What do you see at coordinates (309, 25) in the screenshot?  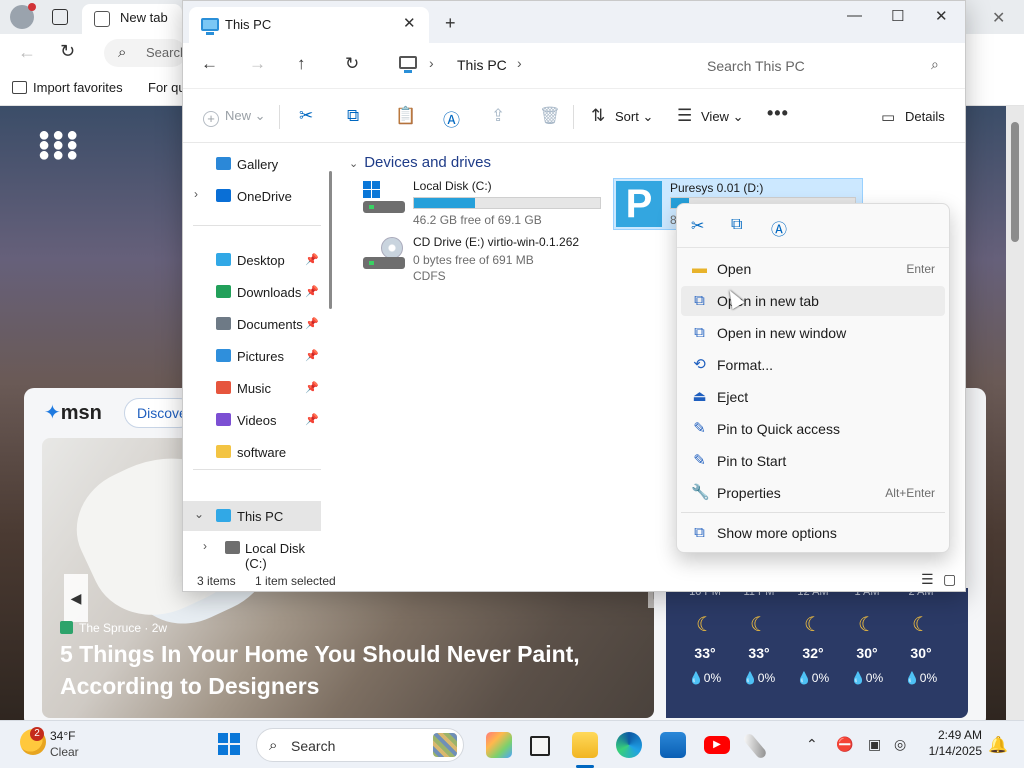 I see `explorer-tab: This PC ✕` at bounding box center [309, 25].